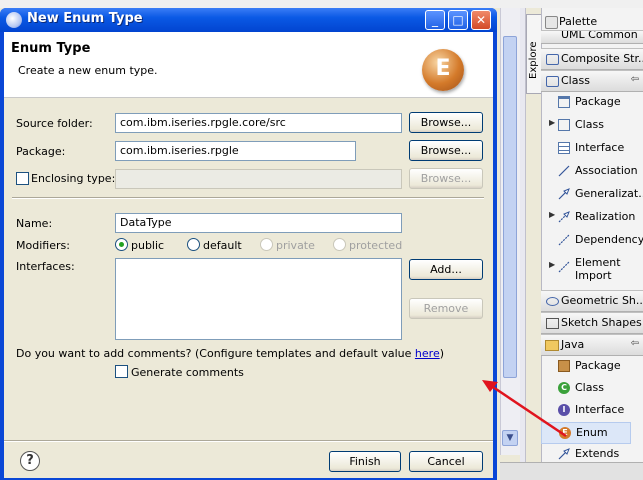 The width and height of the screenshot is (643, 480). What do you see at coordinates (592, 345) in the screenshot?
I see `drawer-java: Java ⇦` at bounding box center [592, 345].